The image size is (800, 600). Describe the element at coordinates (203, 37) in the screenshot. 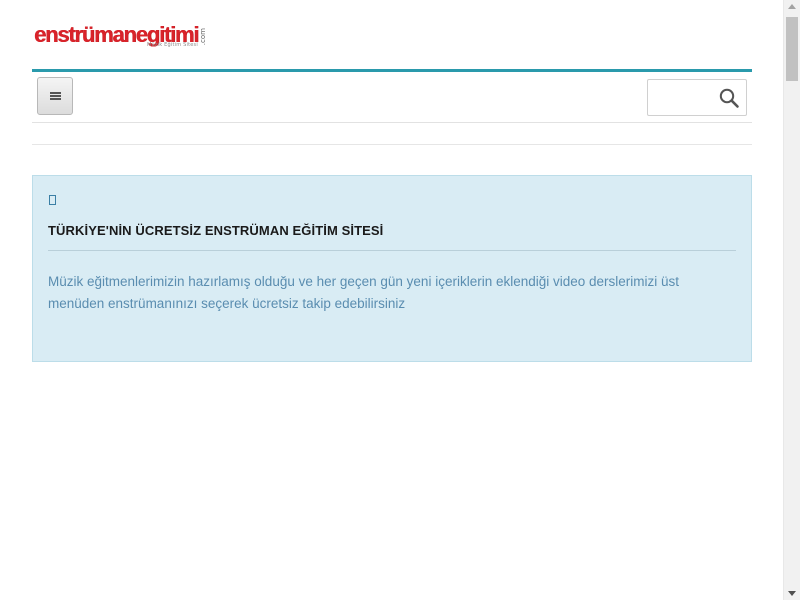

I see `logo-suffix: .com` at that location.